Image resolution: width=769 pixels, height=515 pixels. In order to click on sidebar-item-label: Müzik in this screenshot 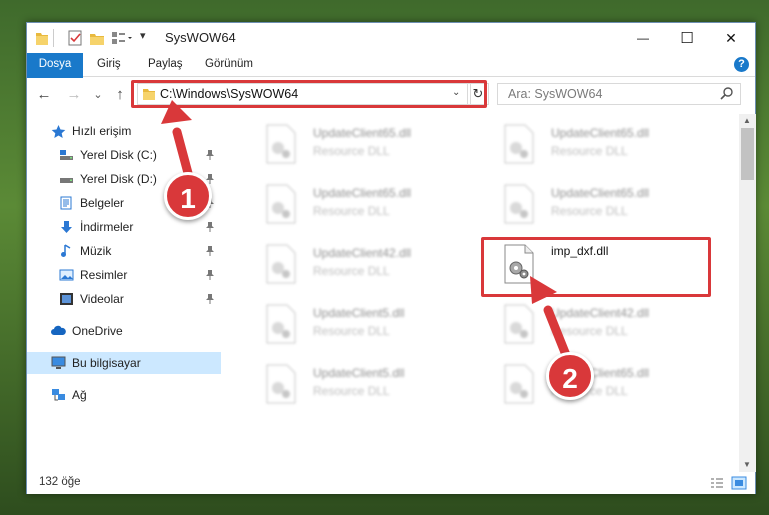, I will do `click(96, 251)`.